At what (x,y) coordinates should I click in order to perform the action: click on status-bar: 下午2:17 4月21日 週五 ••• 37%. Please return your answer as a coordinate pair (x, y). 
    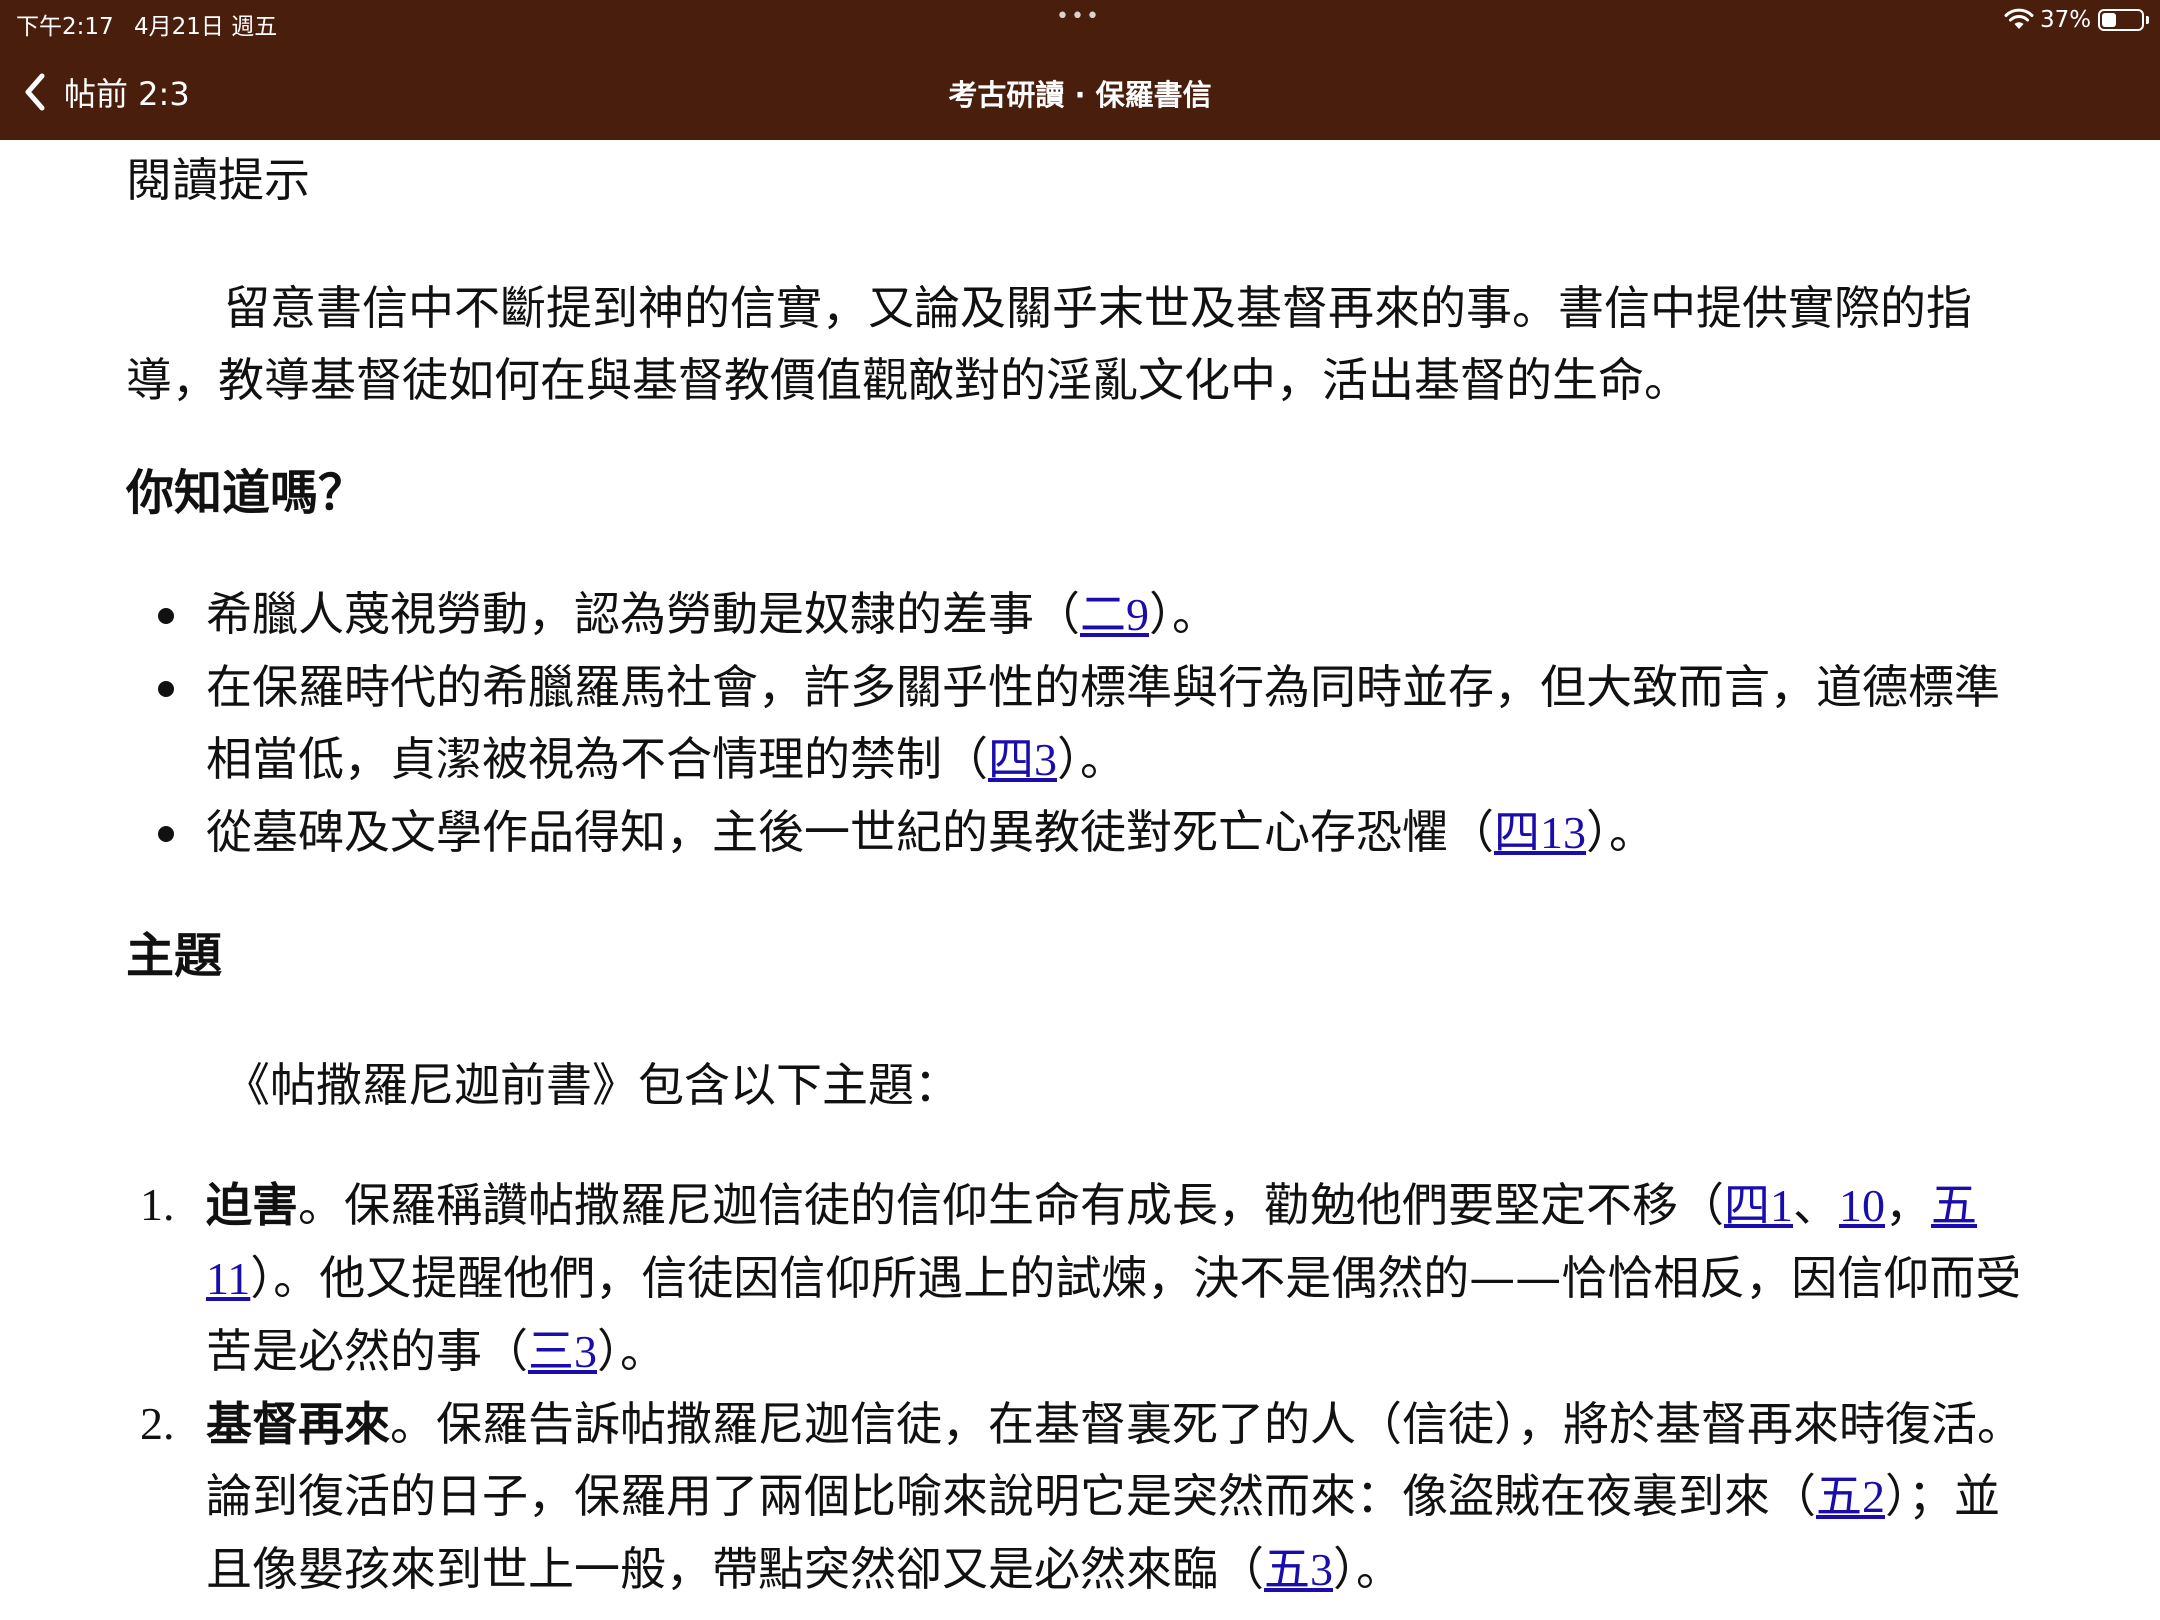
    Looking at the image, I should click on (1080, 21).